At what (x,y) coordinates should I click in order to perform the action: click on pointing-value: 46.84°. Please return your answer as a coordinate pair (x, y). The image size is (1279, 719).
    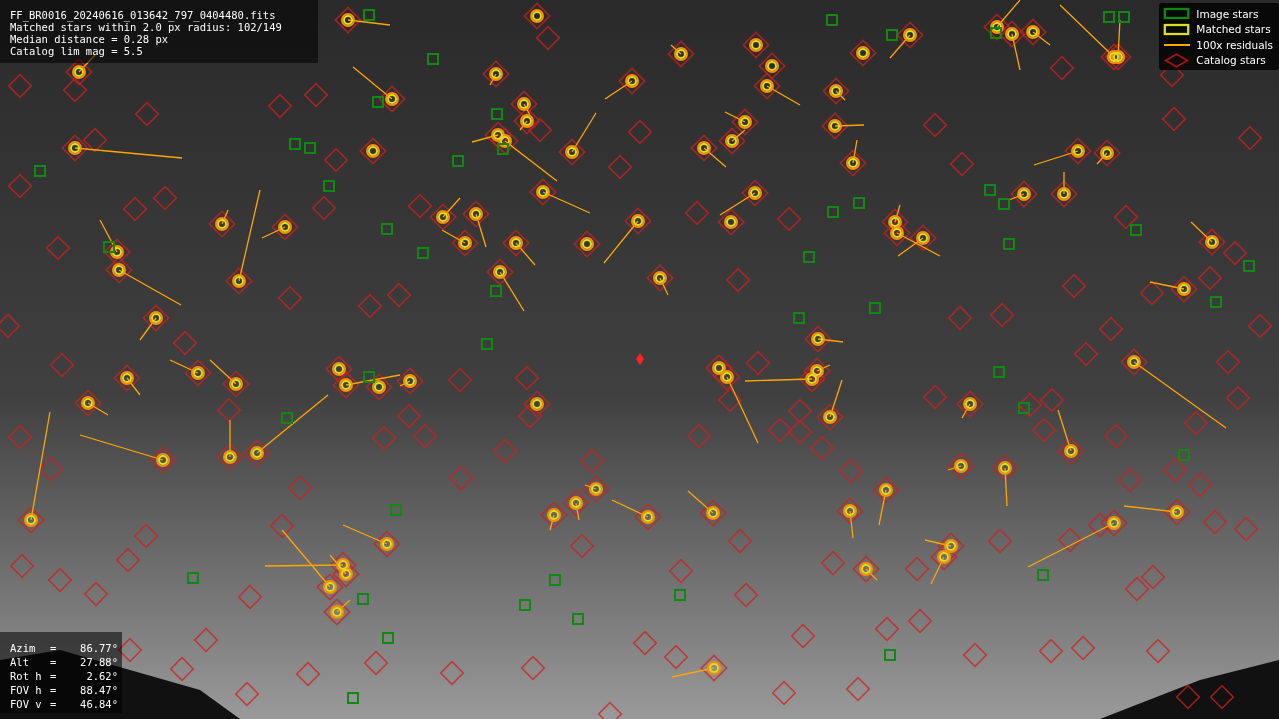
    Looking at the image, I should click on (98, 704).